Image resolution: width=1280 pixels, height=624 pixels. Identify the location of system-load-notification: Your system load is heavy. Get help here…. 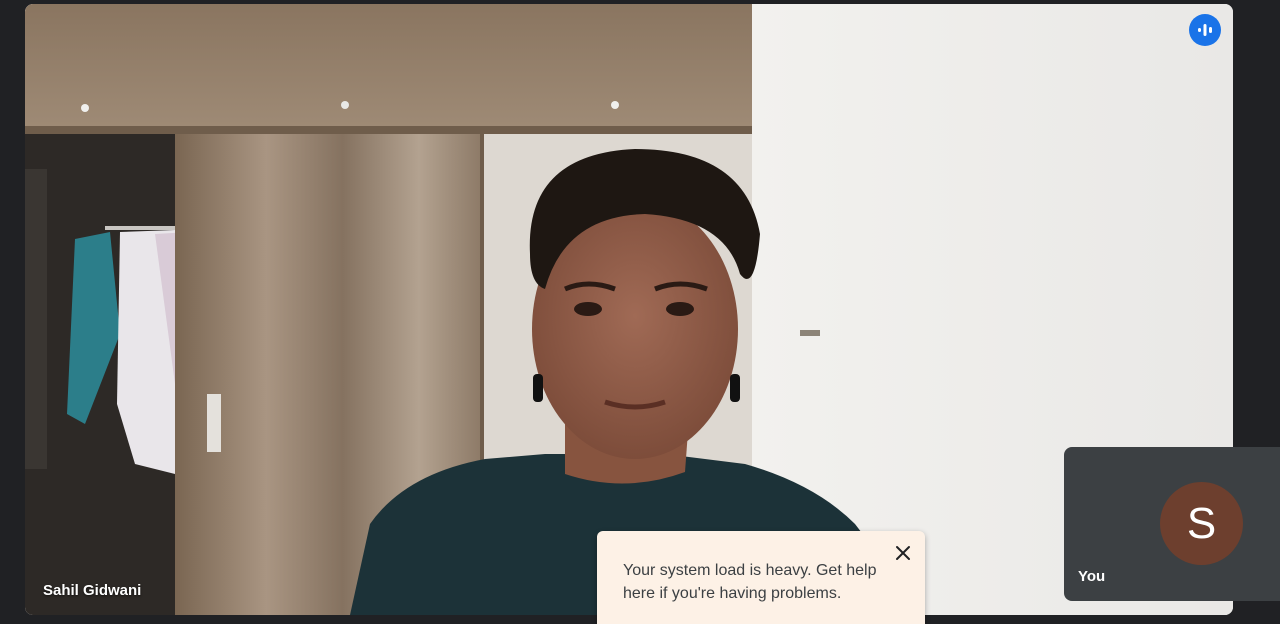
(761, 577).